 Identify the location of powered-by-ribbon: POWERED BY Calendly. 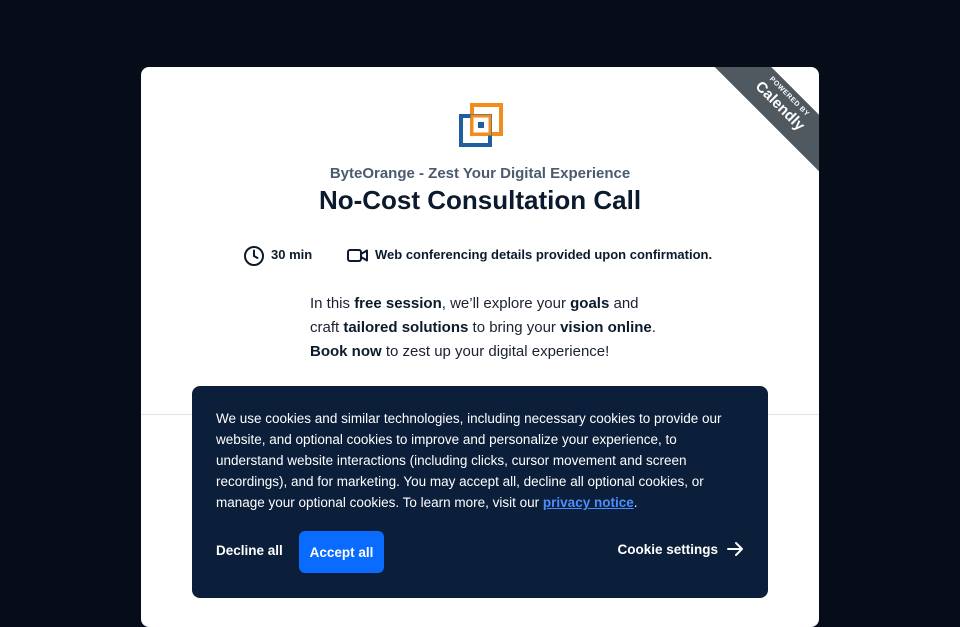
(766, 120).